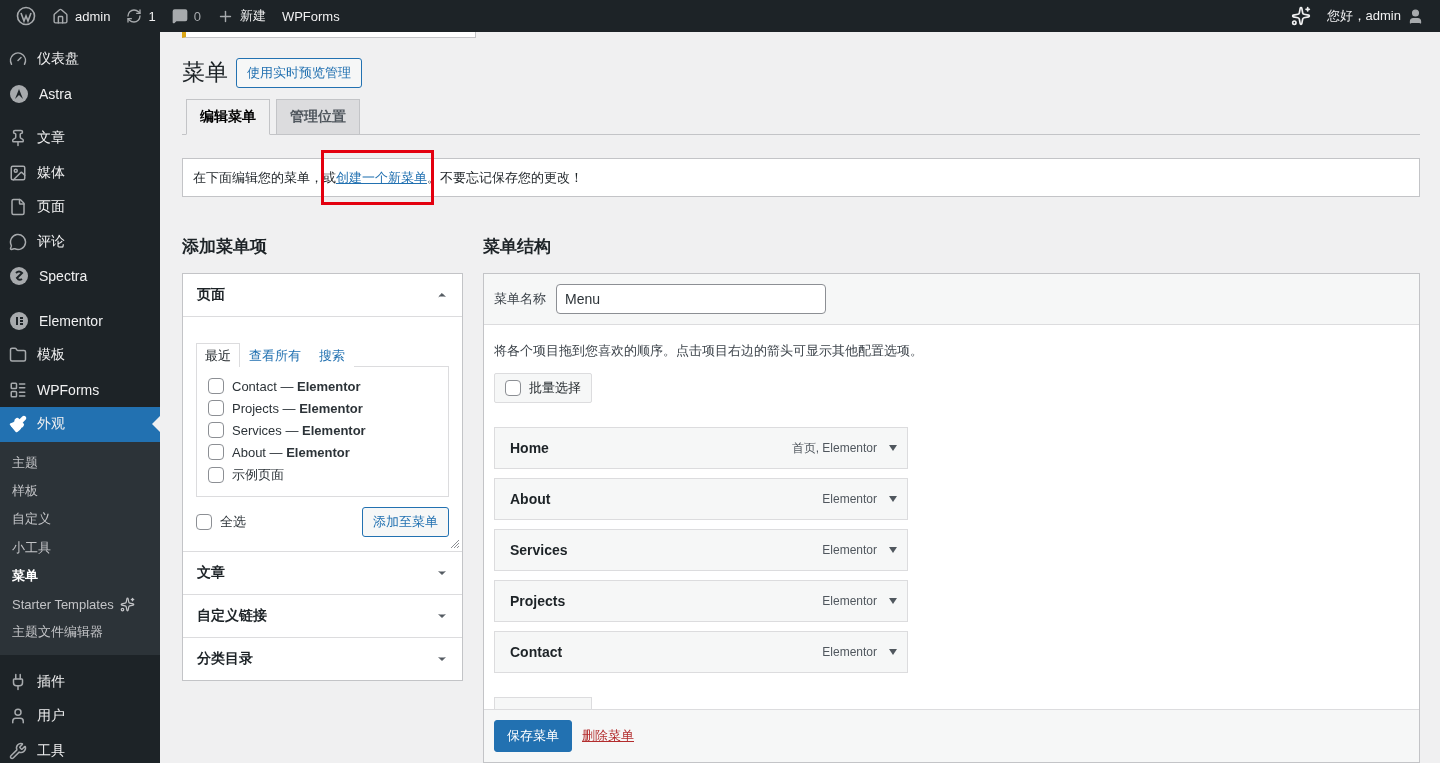 Image resolution: width=1440 pixels, height=763 pixels. Describe the element at coordinates (299, 430) in the screenshot. I see `page-option: Services — Elementor` at that location.